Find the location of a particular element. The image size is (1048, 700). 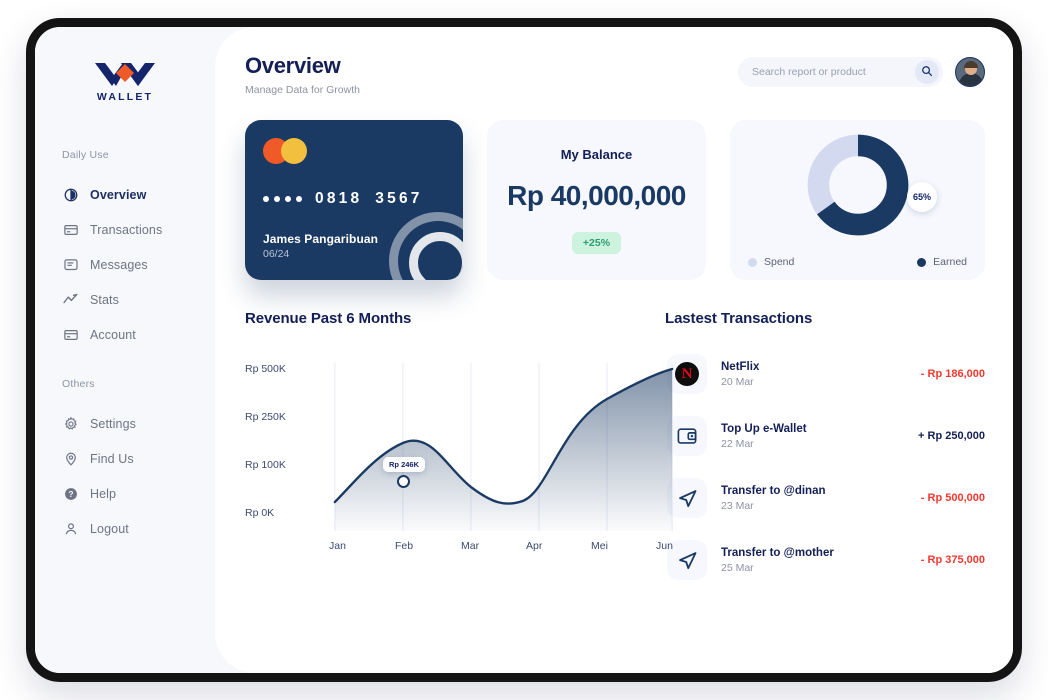

nav-group-label: Daily Use is located at coordinates (85, 155).